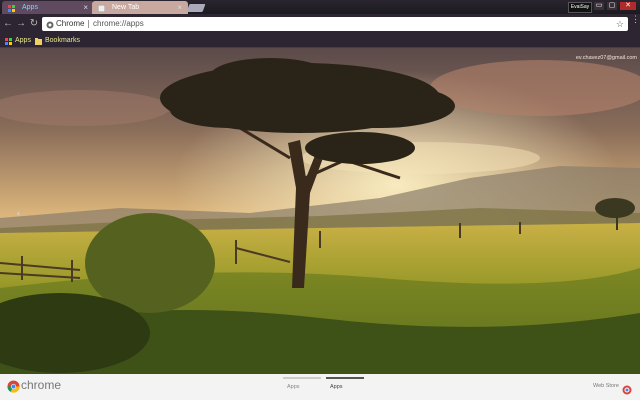  What do you see at coordinates (628, 6) in the screenshot?
I see `close-window-button: ✕` at bounding box center [628, 6].